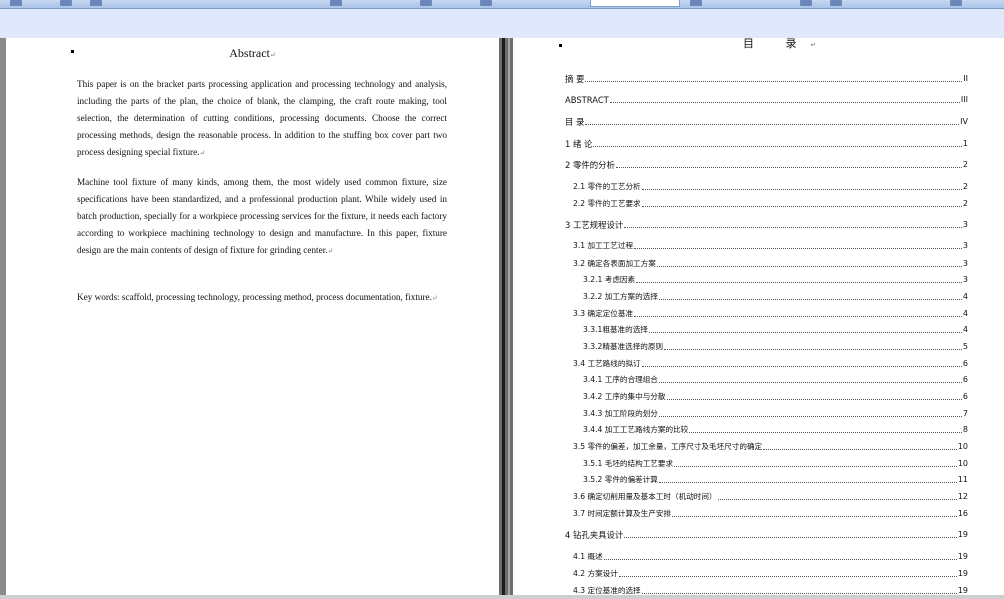 This screenshot has width=1004, height=599. Describe the element at coordinates (614, 263) in the screenshot. I see `toc-entry-title: 3.2 确定各表面加工方案` at that location.